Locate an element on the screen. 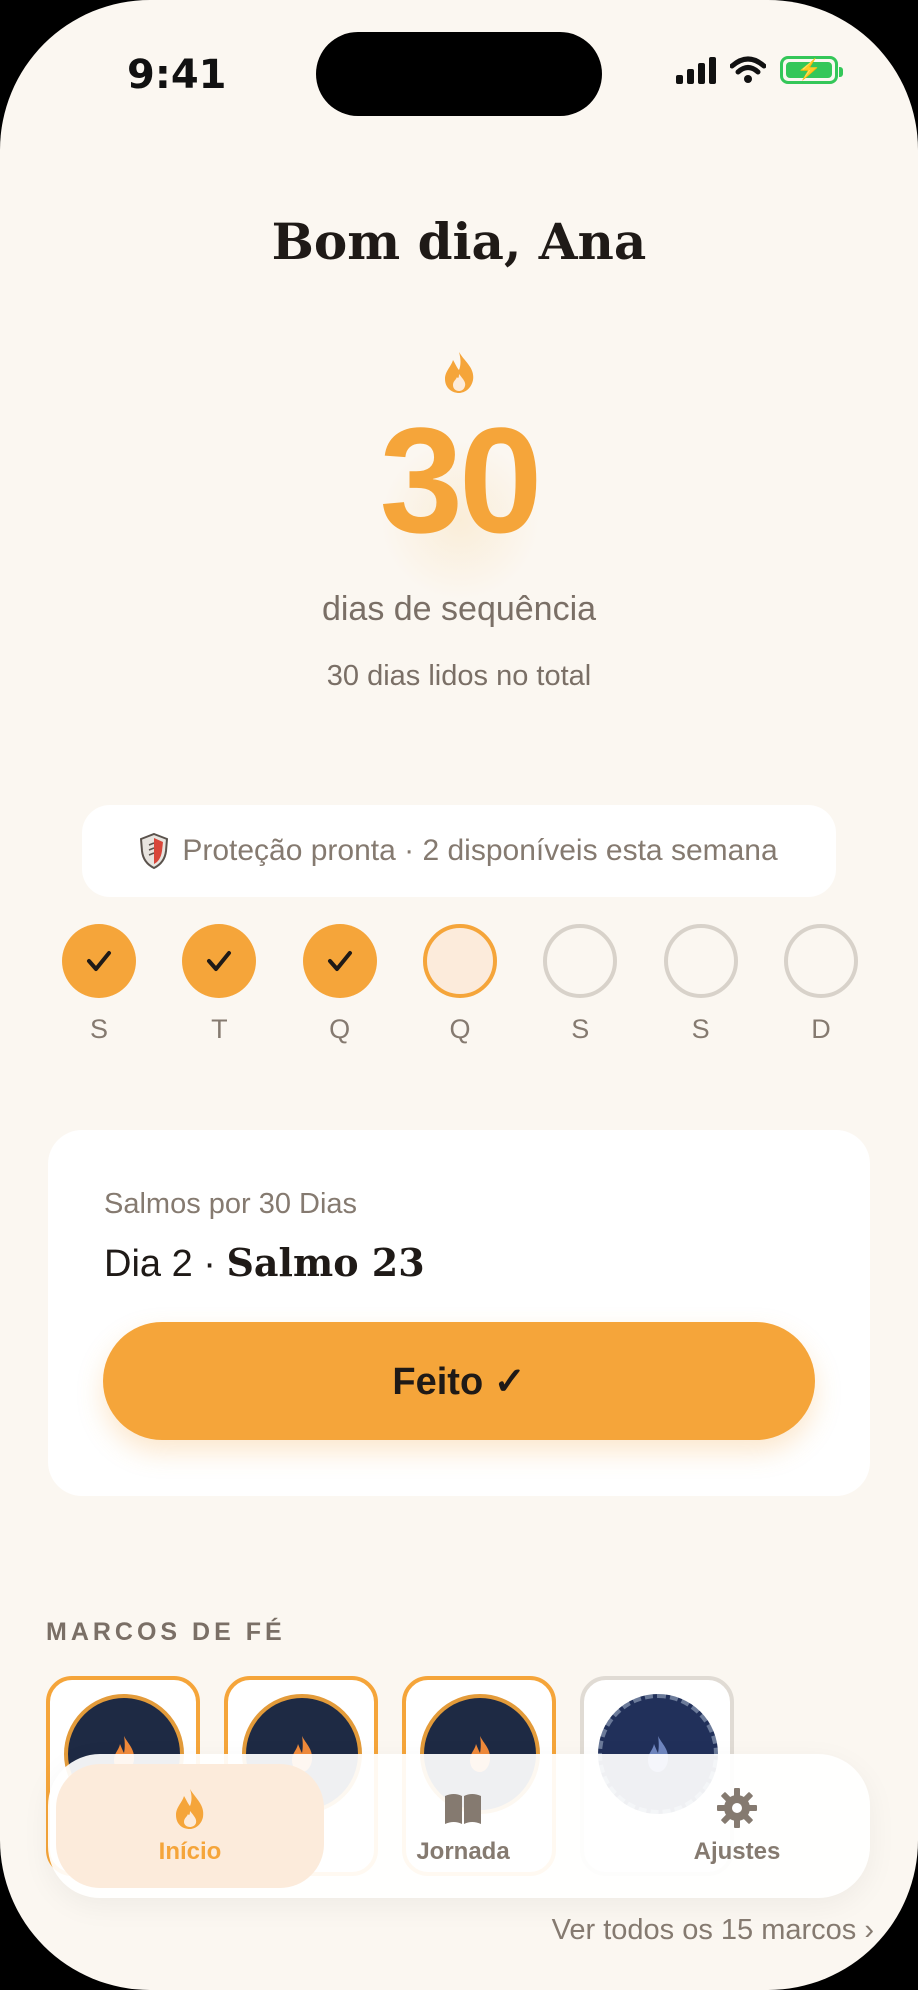 Image resolution: width=918 pixels, height=1990 pixels. status-icons: ⚡ is located at coordinates (759, 70).